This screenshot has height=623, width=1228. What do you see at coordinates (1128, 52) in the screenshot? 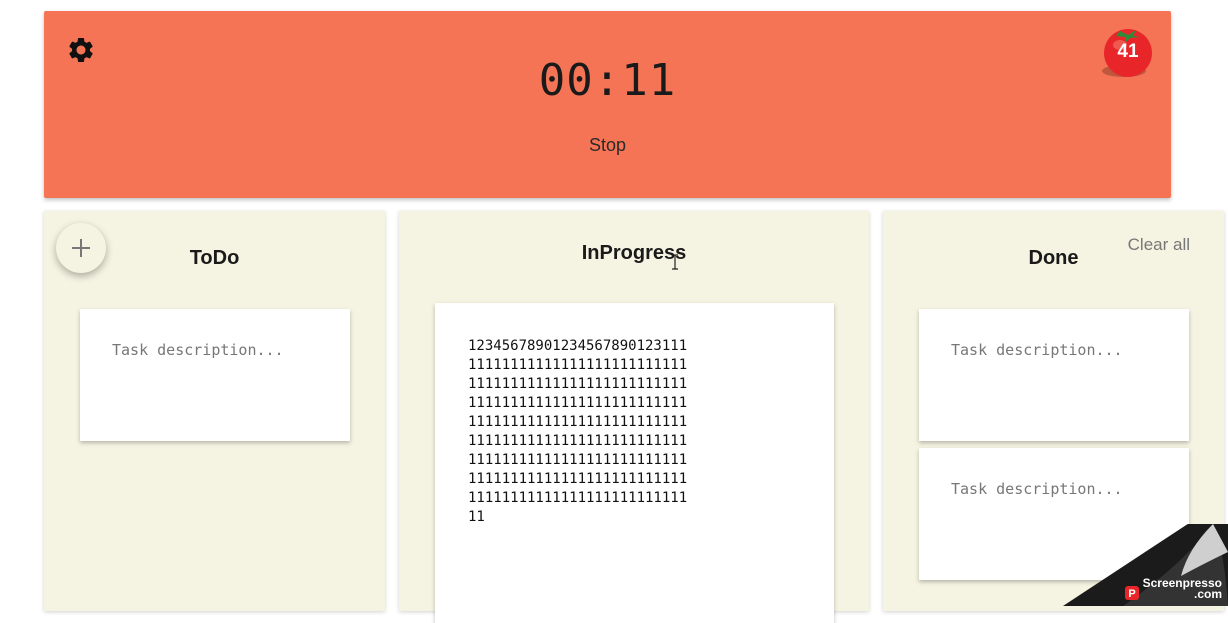
I see `tomato-count: 41` at bounding box center [1128, 52].